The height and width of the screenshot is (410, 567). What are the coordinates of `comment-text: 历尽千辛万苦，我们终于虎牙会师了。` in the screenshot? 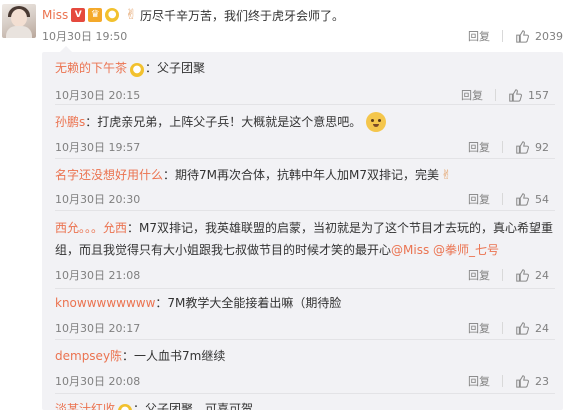 It's located at (241, 15).